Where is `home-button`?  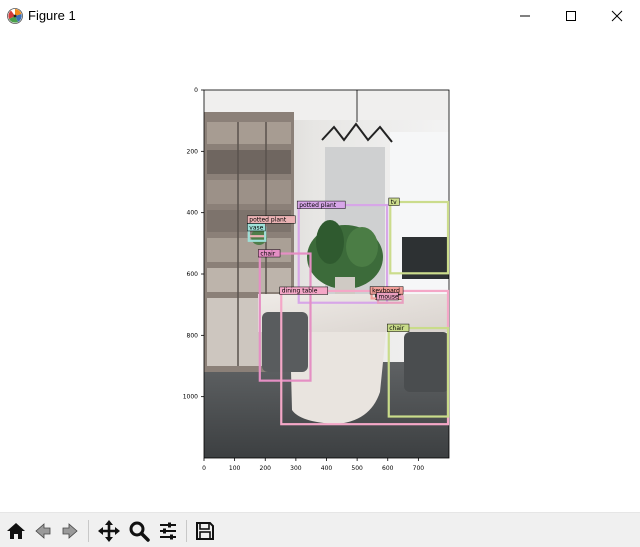
home-button is located at coordinates (16, 531).